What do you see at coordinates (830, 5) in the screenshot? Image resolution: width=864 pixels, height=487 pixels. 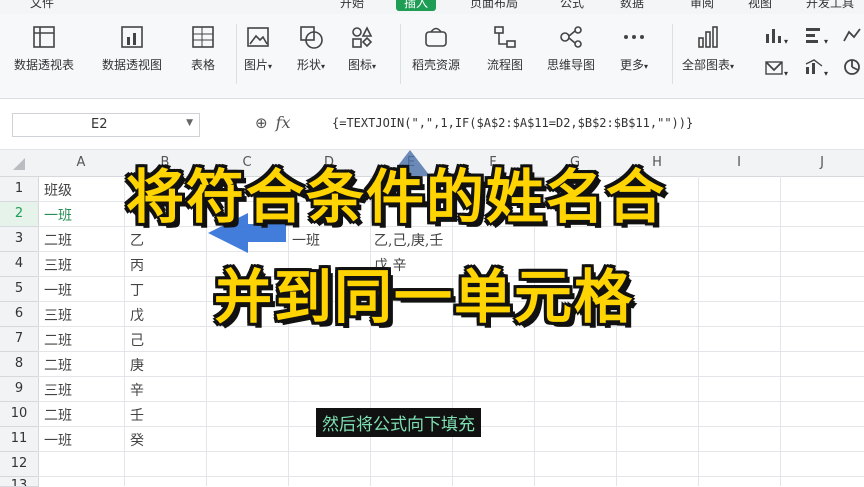 I see `menu-developer: 开发工具` at bounding box center [830, 5].